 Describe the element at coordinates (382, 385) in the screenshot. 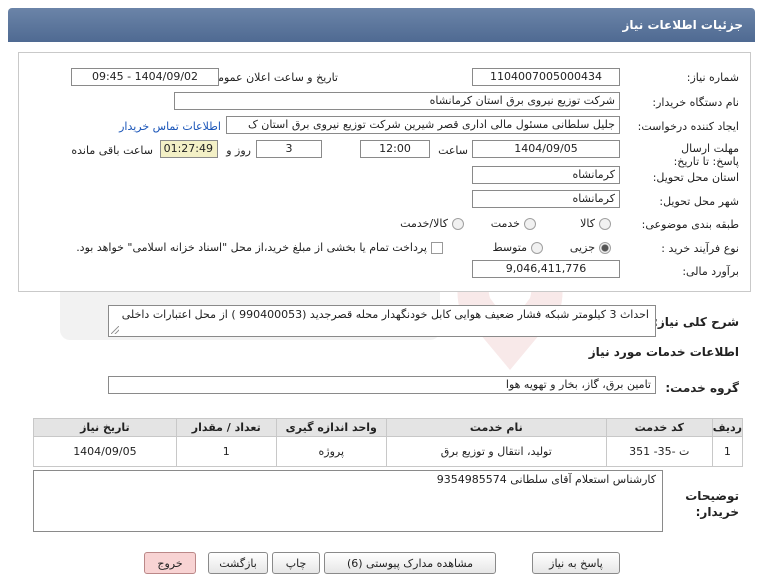

I see `service-group-field: تامین برق، گاز، بخار و تهویه هوا` at that location.